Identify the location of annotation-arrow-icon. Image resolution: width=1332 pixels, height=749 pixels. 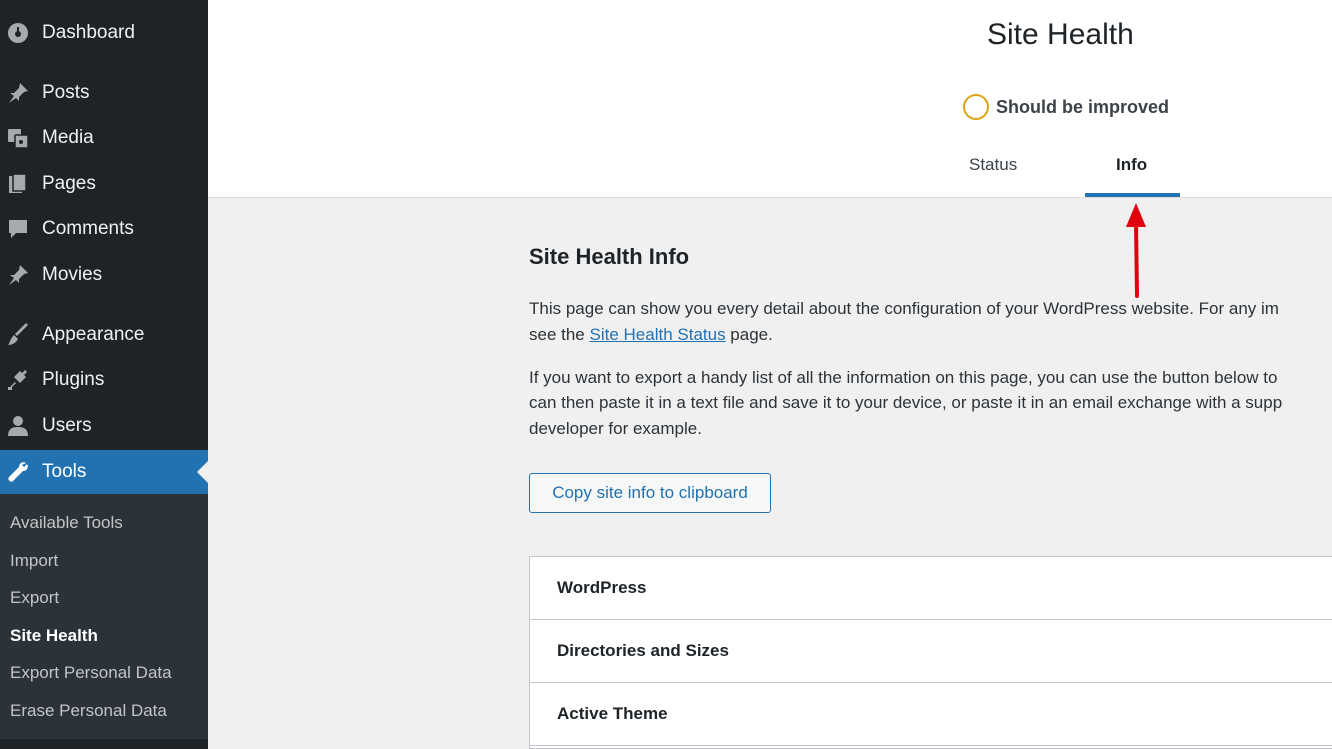
(1136, 250).